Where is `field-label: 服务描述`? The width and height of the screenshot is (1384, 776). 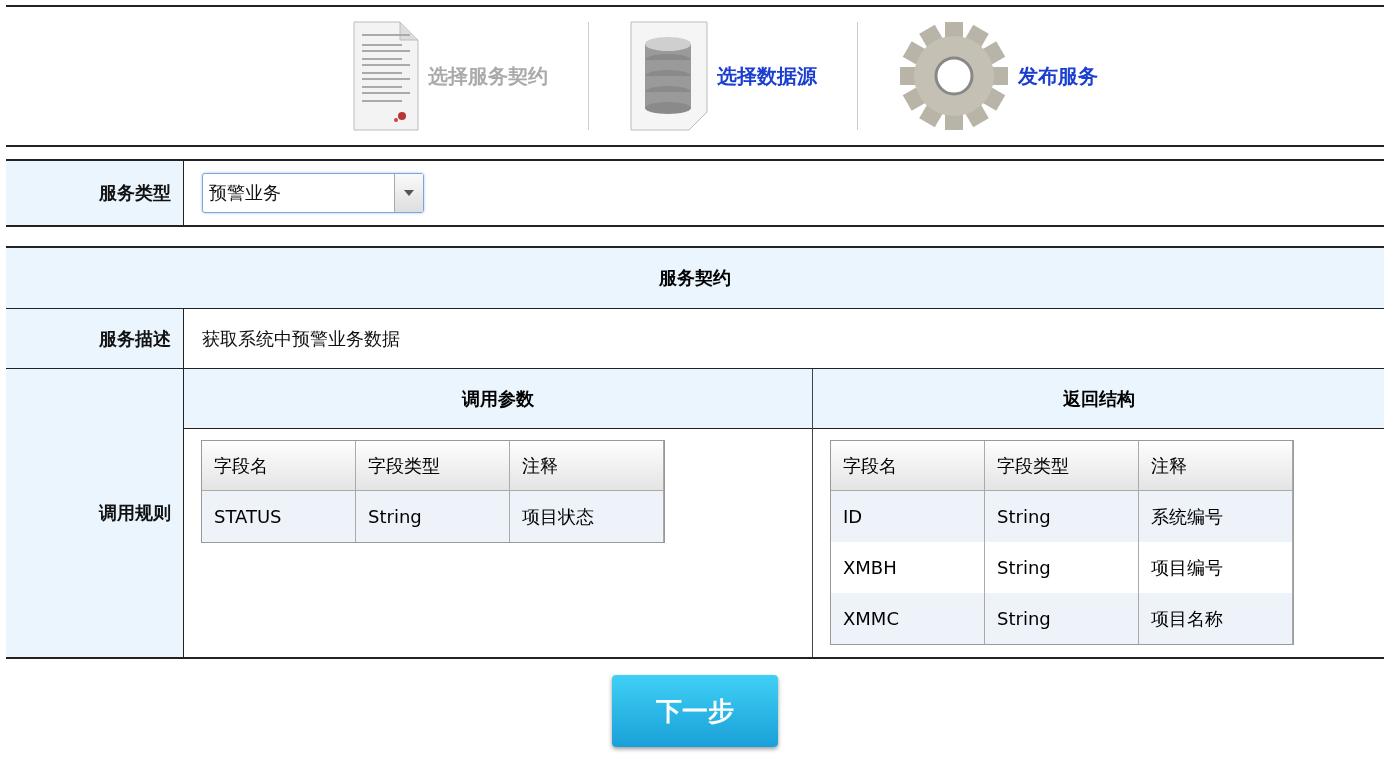 field-label: 服务描述 is located at coordinates (95, 339).